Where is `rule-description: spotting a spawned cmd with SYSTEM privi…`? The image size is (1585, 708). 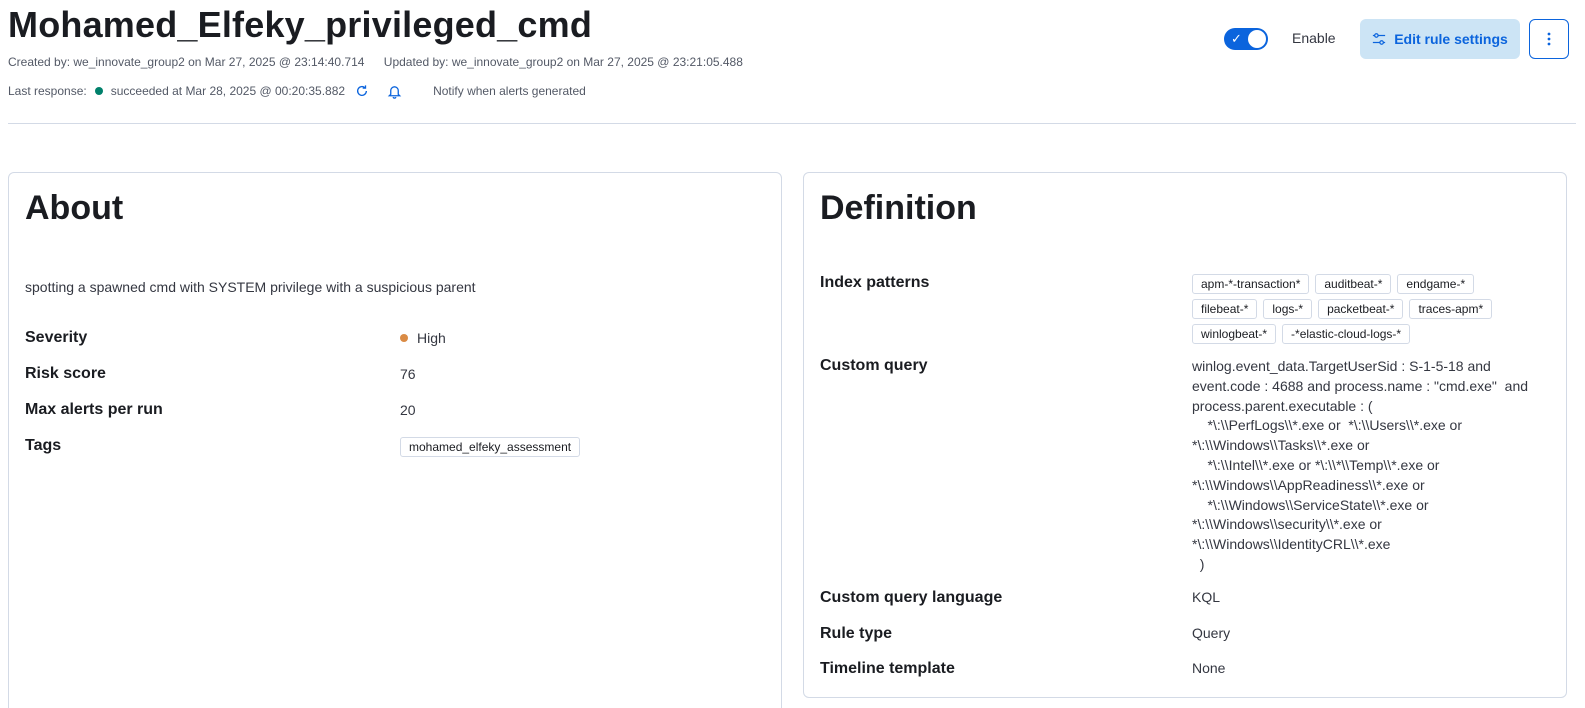
rule-description: spotting a spawned cmd with SYSTEM privi… is located at coordinates (250, 287).